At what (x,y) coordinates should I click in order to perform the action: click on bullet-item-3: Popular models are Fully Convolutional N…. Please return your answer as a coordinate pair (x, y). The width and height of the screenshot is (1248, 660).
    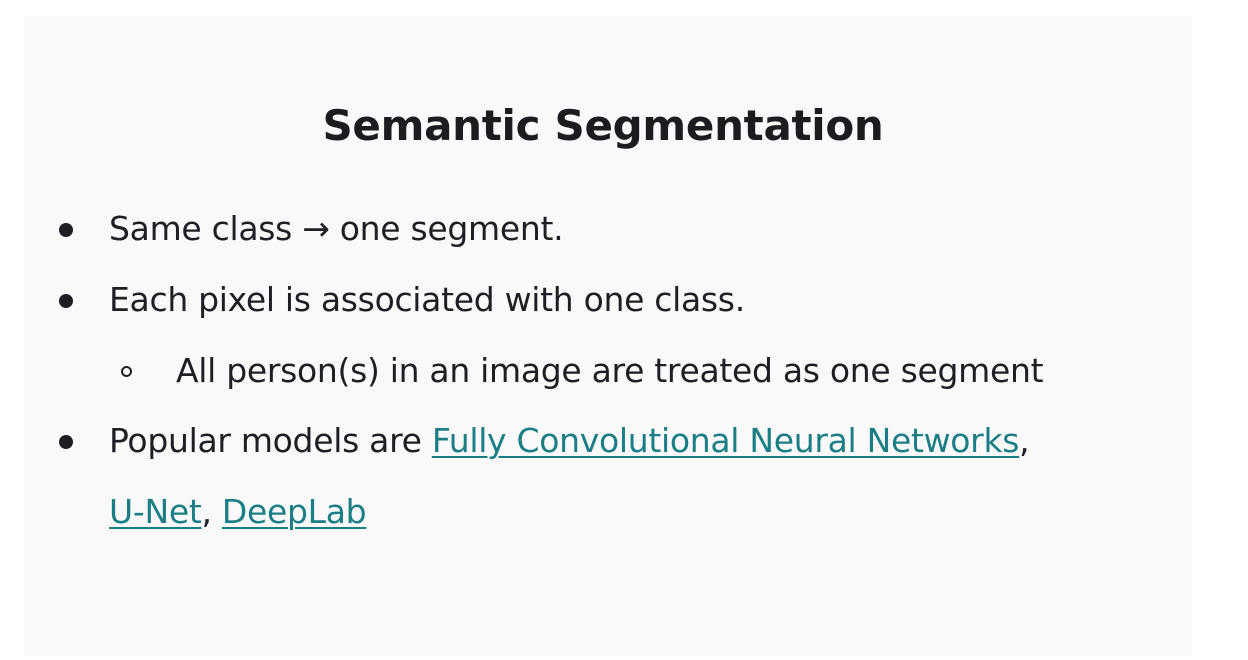
    Looking at the image, I should click on (569, 441).